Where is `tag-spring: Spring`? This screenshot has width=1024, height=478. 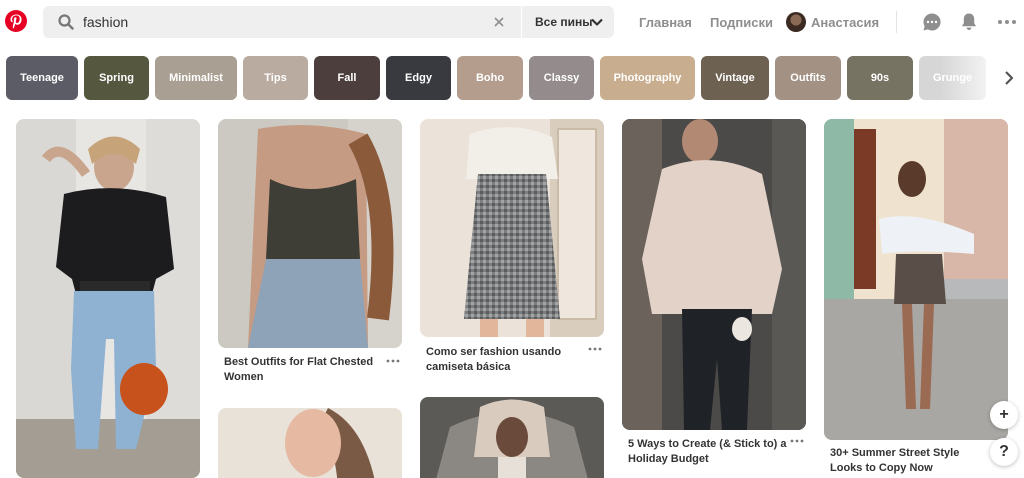
tag-spring: Spring is located at coordinates (116, 78).